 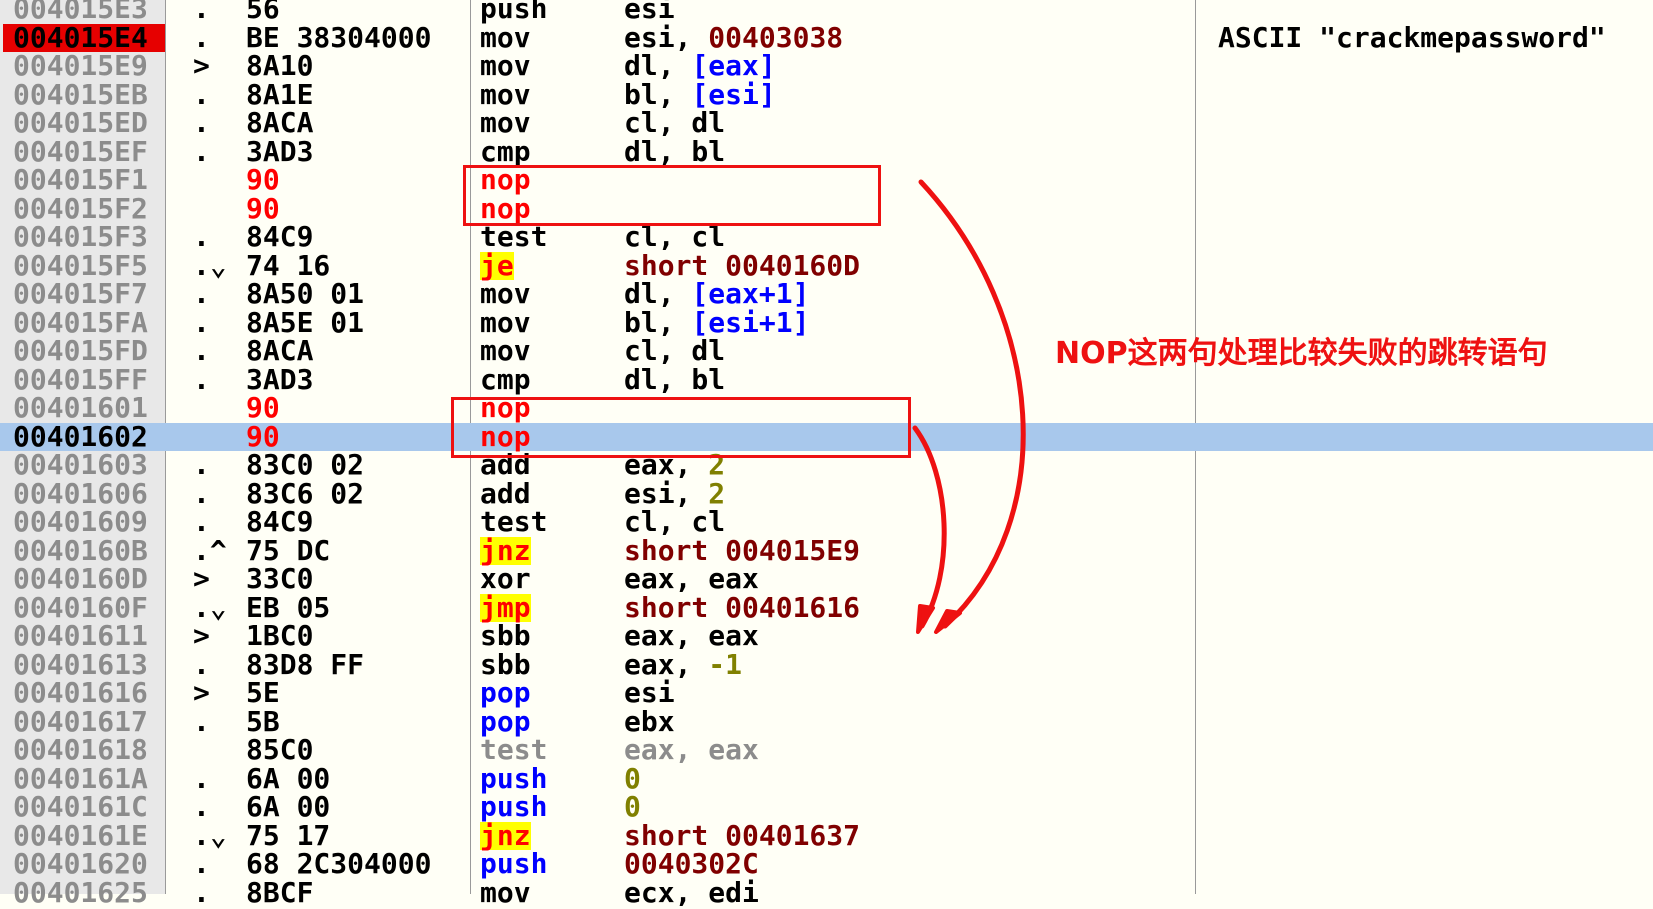 I want to click on annotation-arrows, so click(x=969, y=406).